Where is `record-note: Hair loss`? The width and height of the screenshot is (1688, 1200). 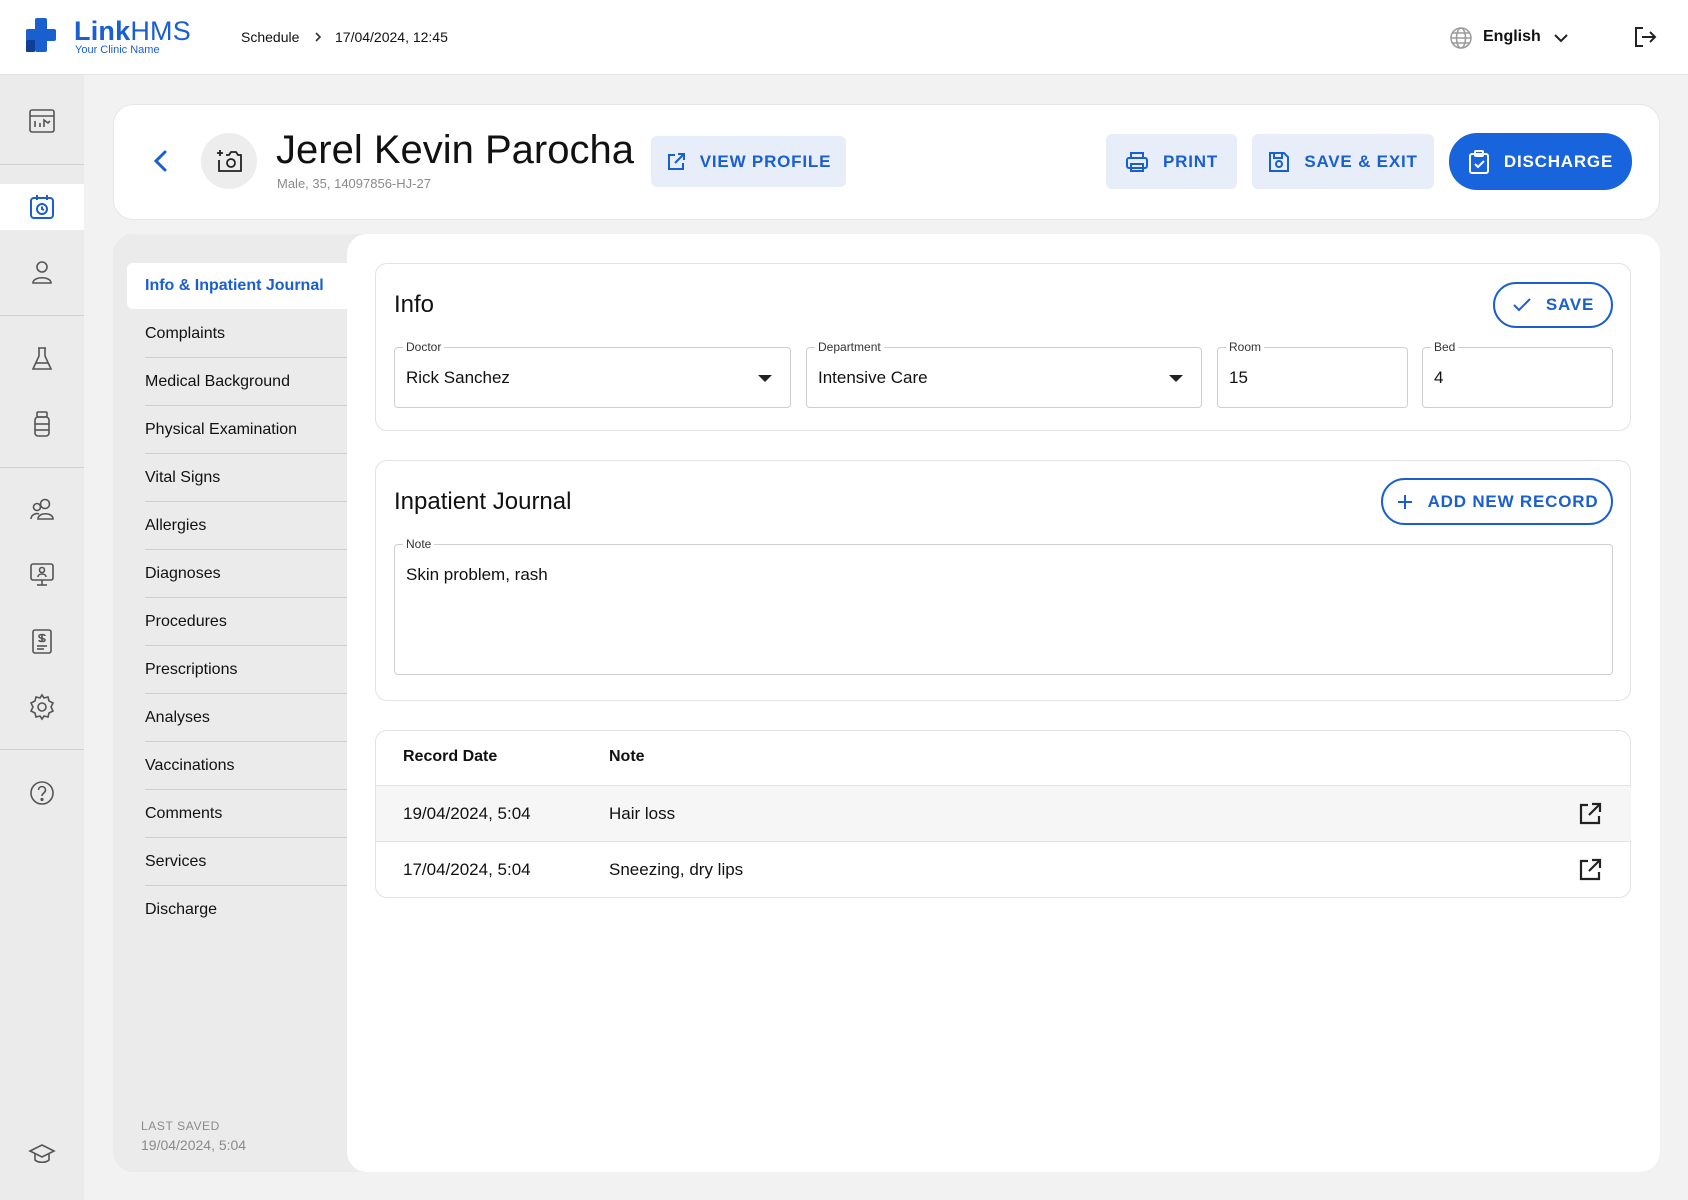
record-note: Hair loss is located at coordinates (642, 813).